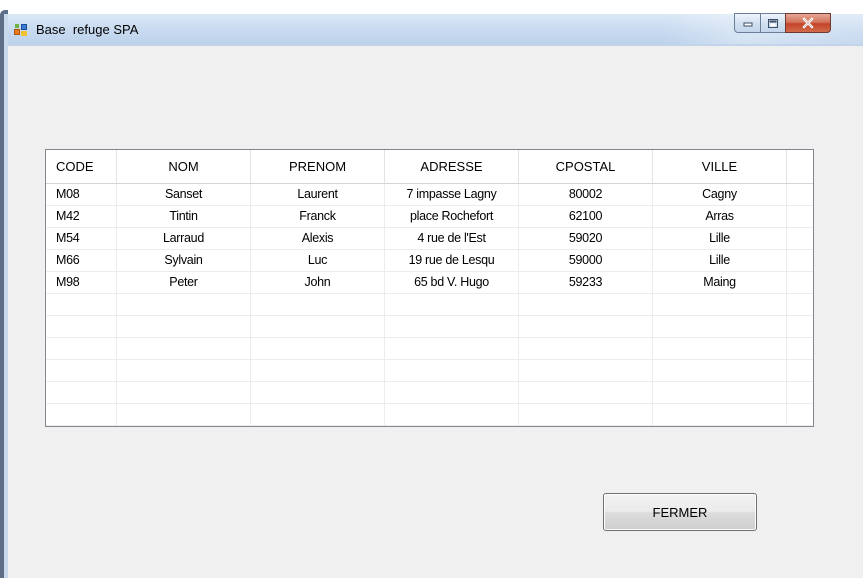 Image resolution: width=863 pixels, height=578 pixels. I want to click on cell-adresse: 7 impasse Lagny, so click(452, 195).